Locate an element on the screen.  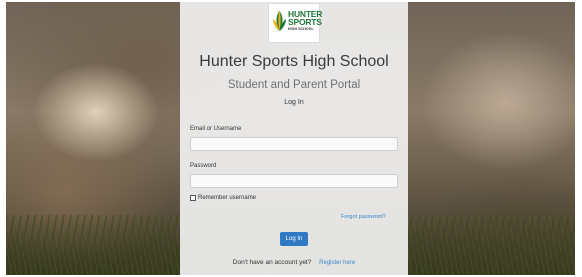
password-label: Password is located at coordinates (203, 166).